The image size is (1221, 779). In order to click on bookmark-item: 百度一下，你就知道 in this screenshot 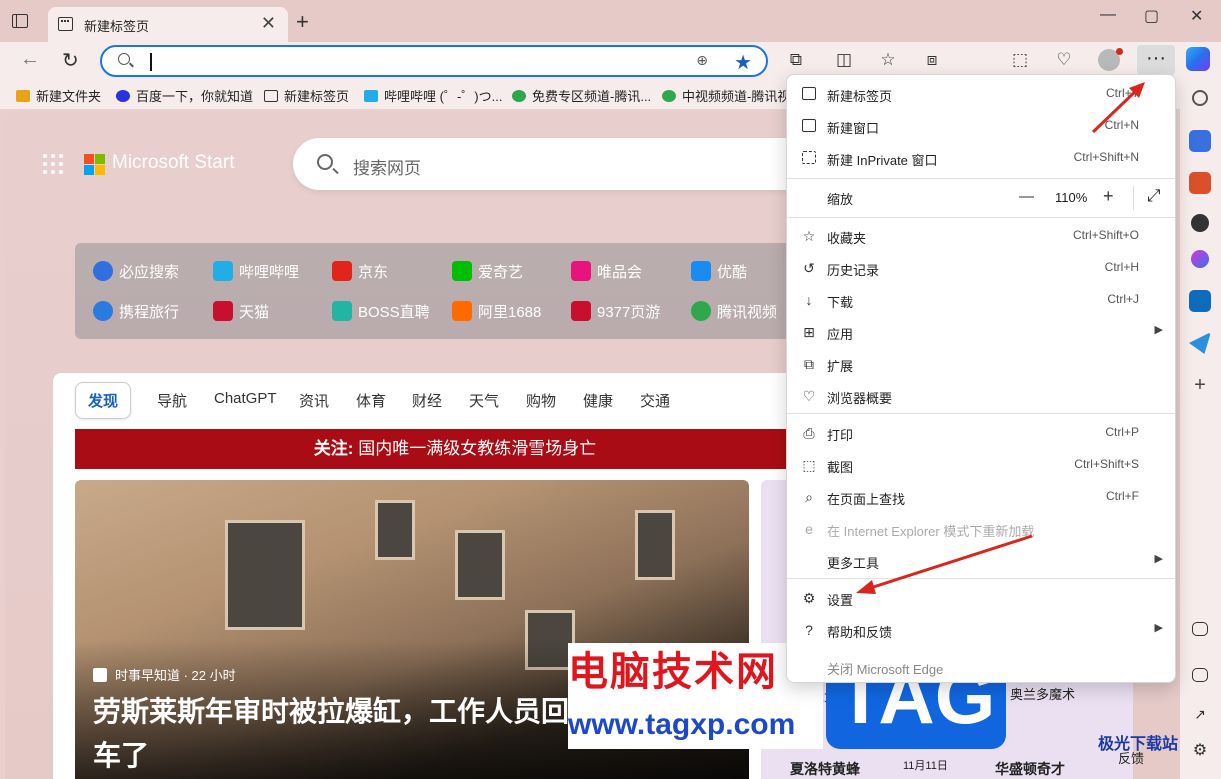, I will do `click(184, 95)`.